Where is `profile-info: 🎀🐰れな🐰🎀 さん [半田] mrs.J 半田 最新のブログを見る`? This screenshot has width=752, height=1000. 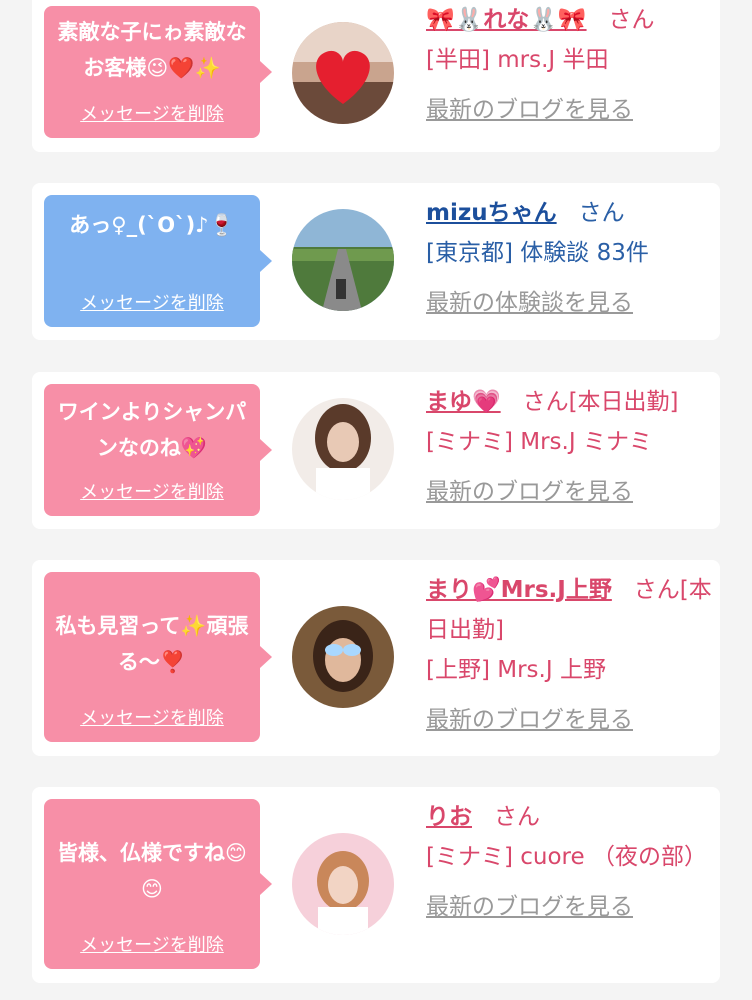
profile-info: 🎀🐰れな🐰🎀 さん [半田] mrs.J 半田 最新のブログを見る is located at coordinates (569, 65).